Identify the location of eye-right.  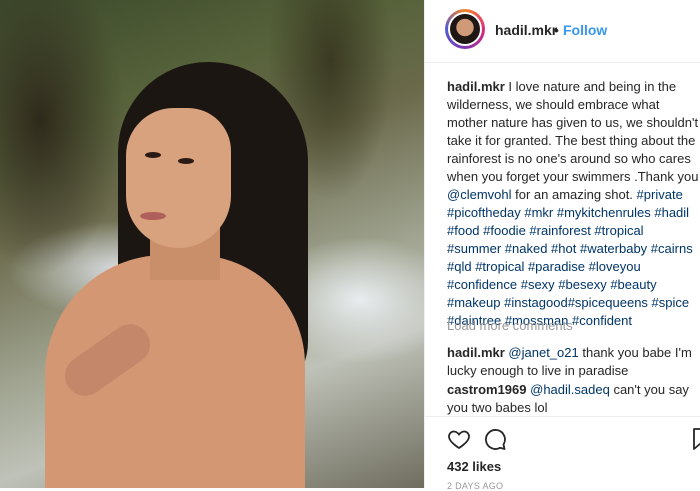
(186, 161).